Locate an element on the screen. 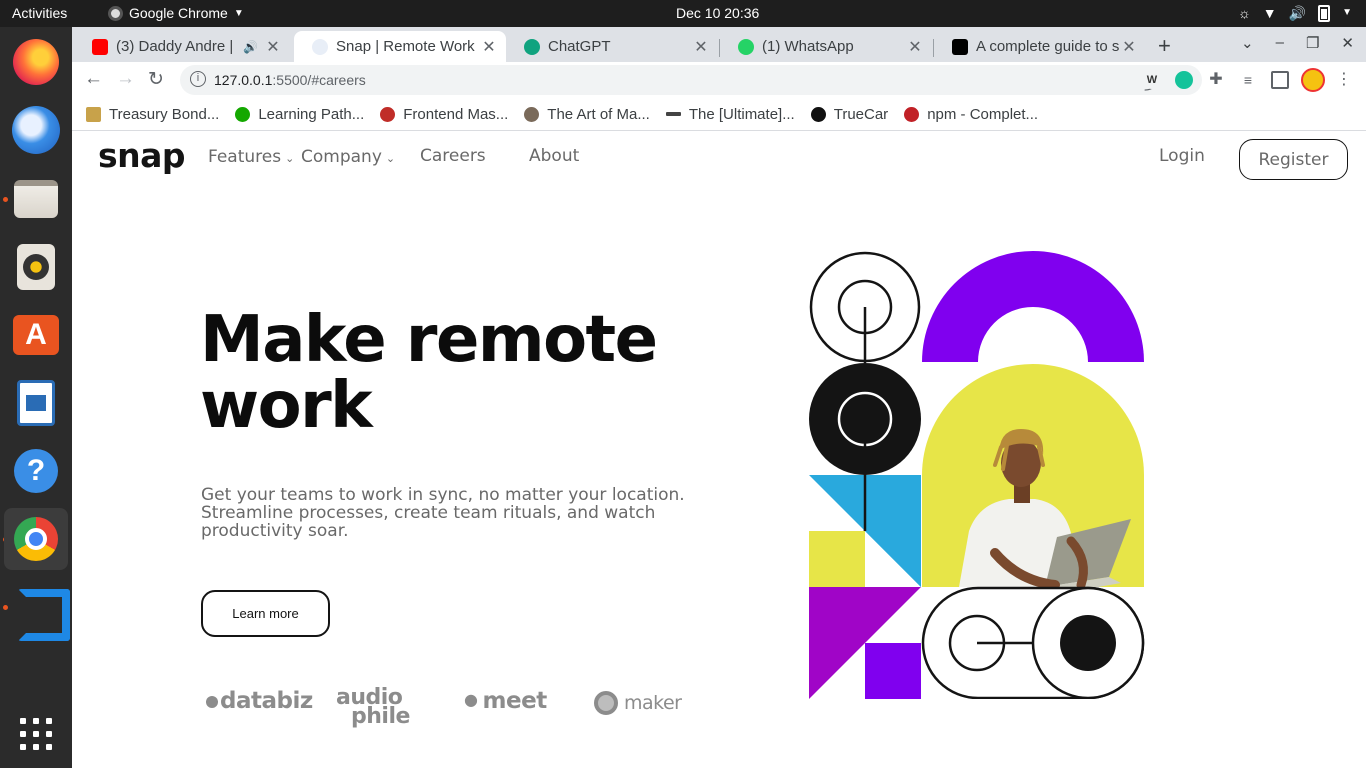 This screenshot has width=1366, height=768. back-icon: ← is located at coordinates (93, 79).